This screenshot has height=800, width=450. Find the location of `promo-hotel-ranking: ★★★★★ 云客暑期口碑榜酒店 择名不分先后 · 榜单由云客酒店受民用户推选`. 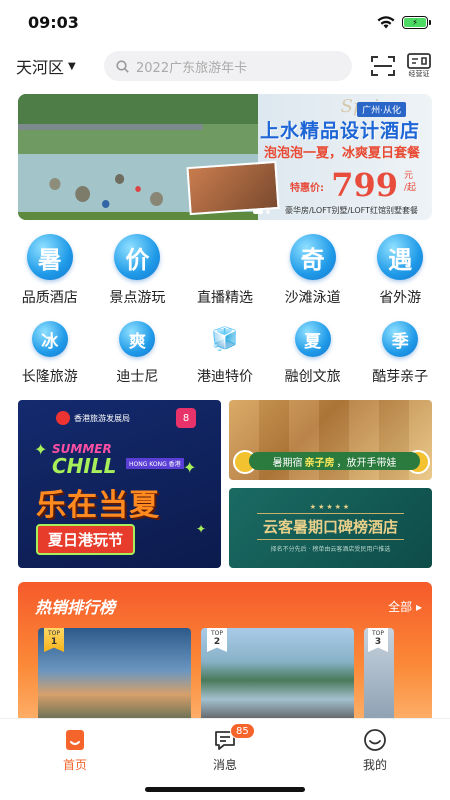

promo-hotel-ranking: ★★★★★ 云客暑期口碑榜酒店 择名不分先后 · 榜单由云客酒店受民用户推选 is located at coordinates (330, 528).